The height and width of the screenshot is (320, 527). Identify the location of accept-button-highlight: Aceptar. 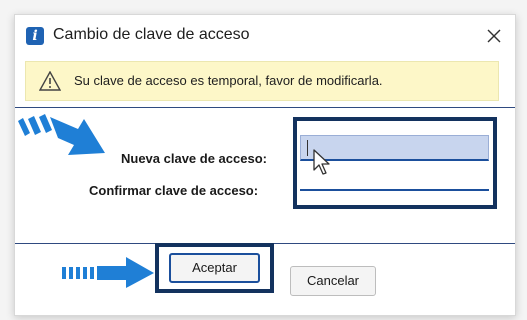
(214, 268).